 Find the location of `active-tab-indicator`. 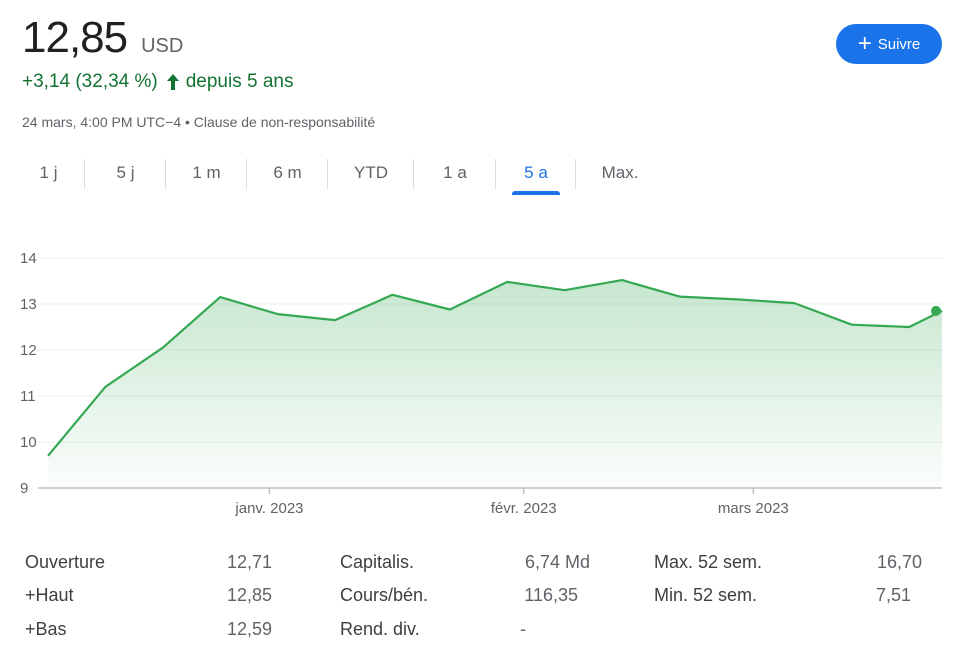

active-tab-indicator is located at coordinates (536, 193).